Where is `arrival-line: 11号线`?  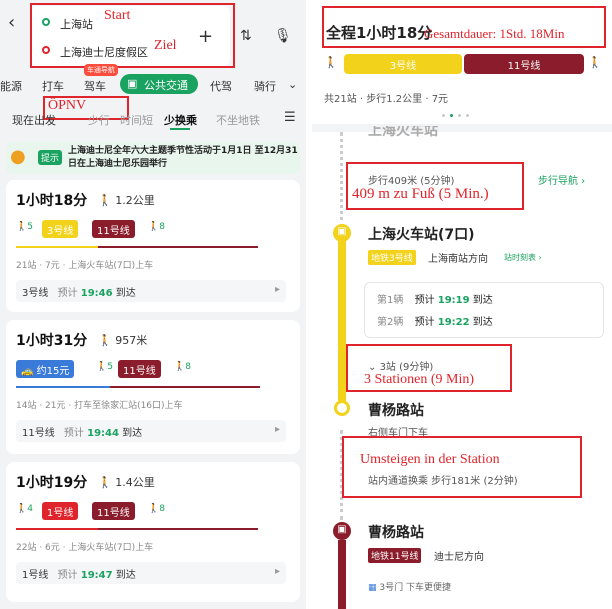 arrival-line: 11号线 is located at coordinates (38, 433).